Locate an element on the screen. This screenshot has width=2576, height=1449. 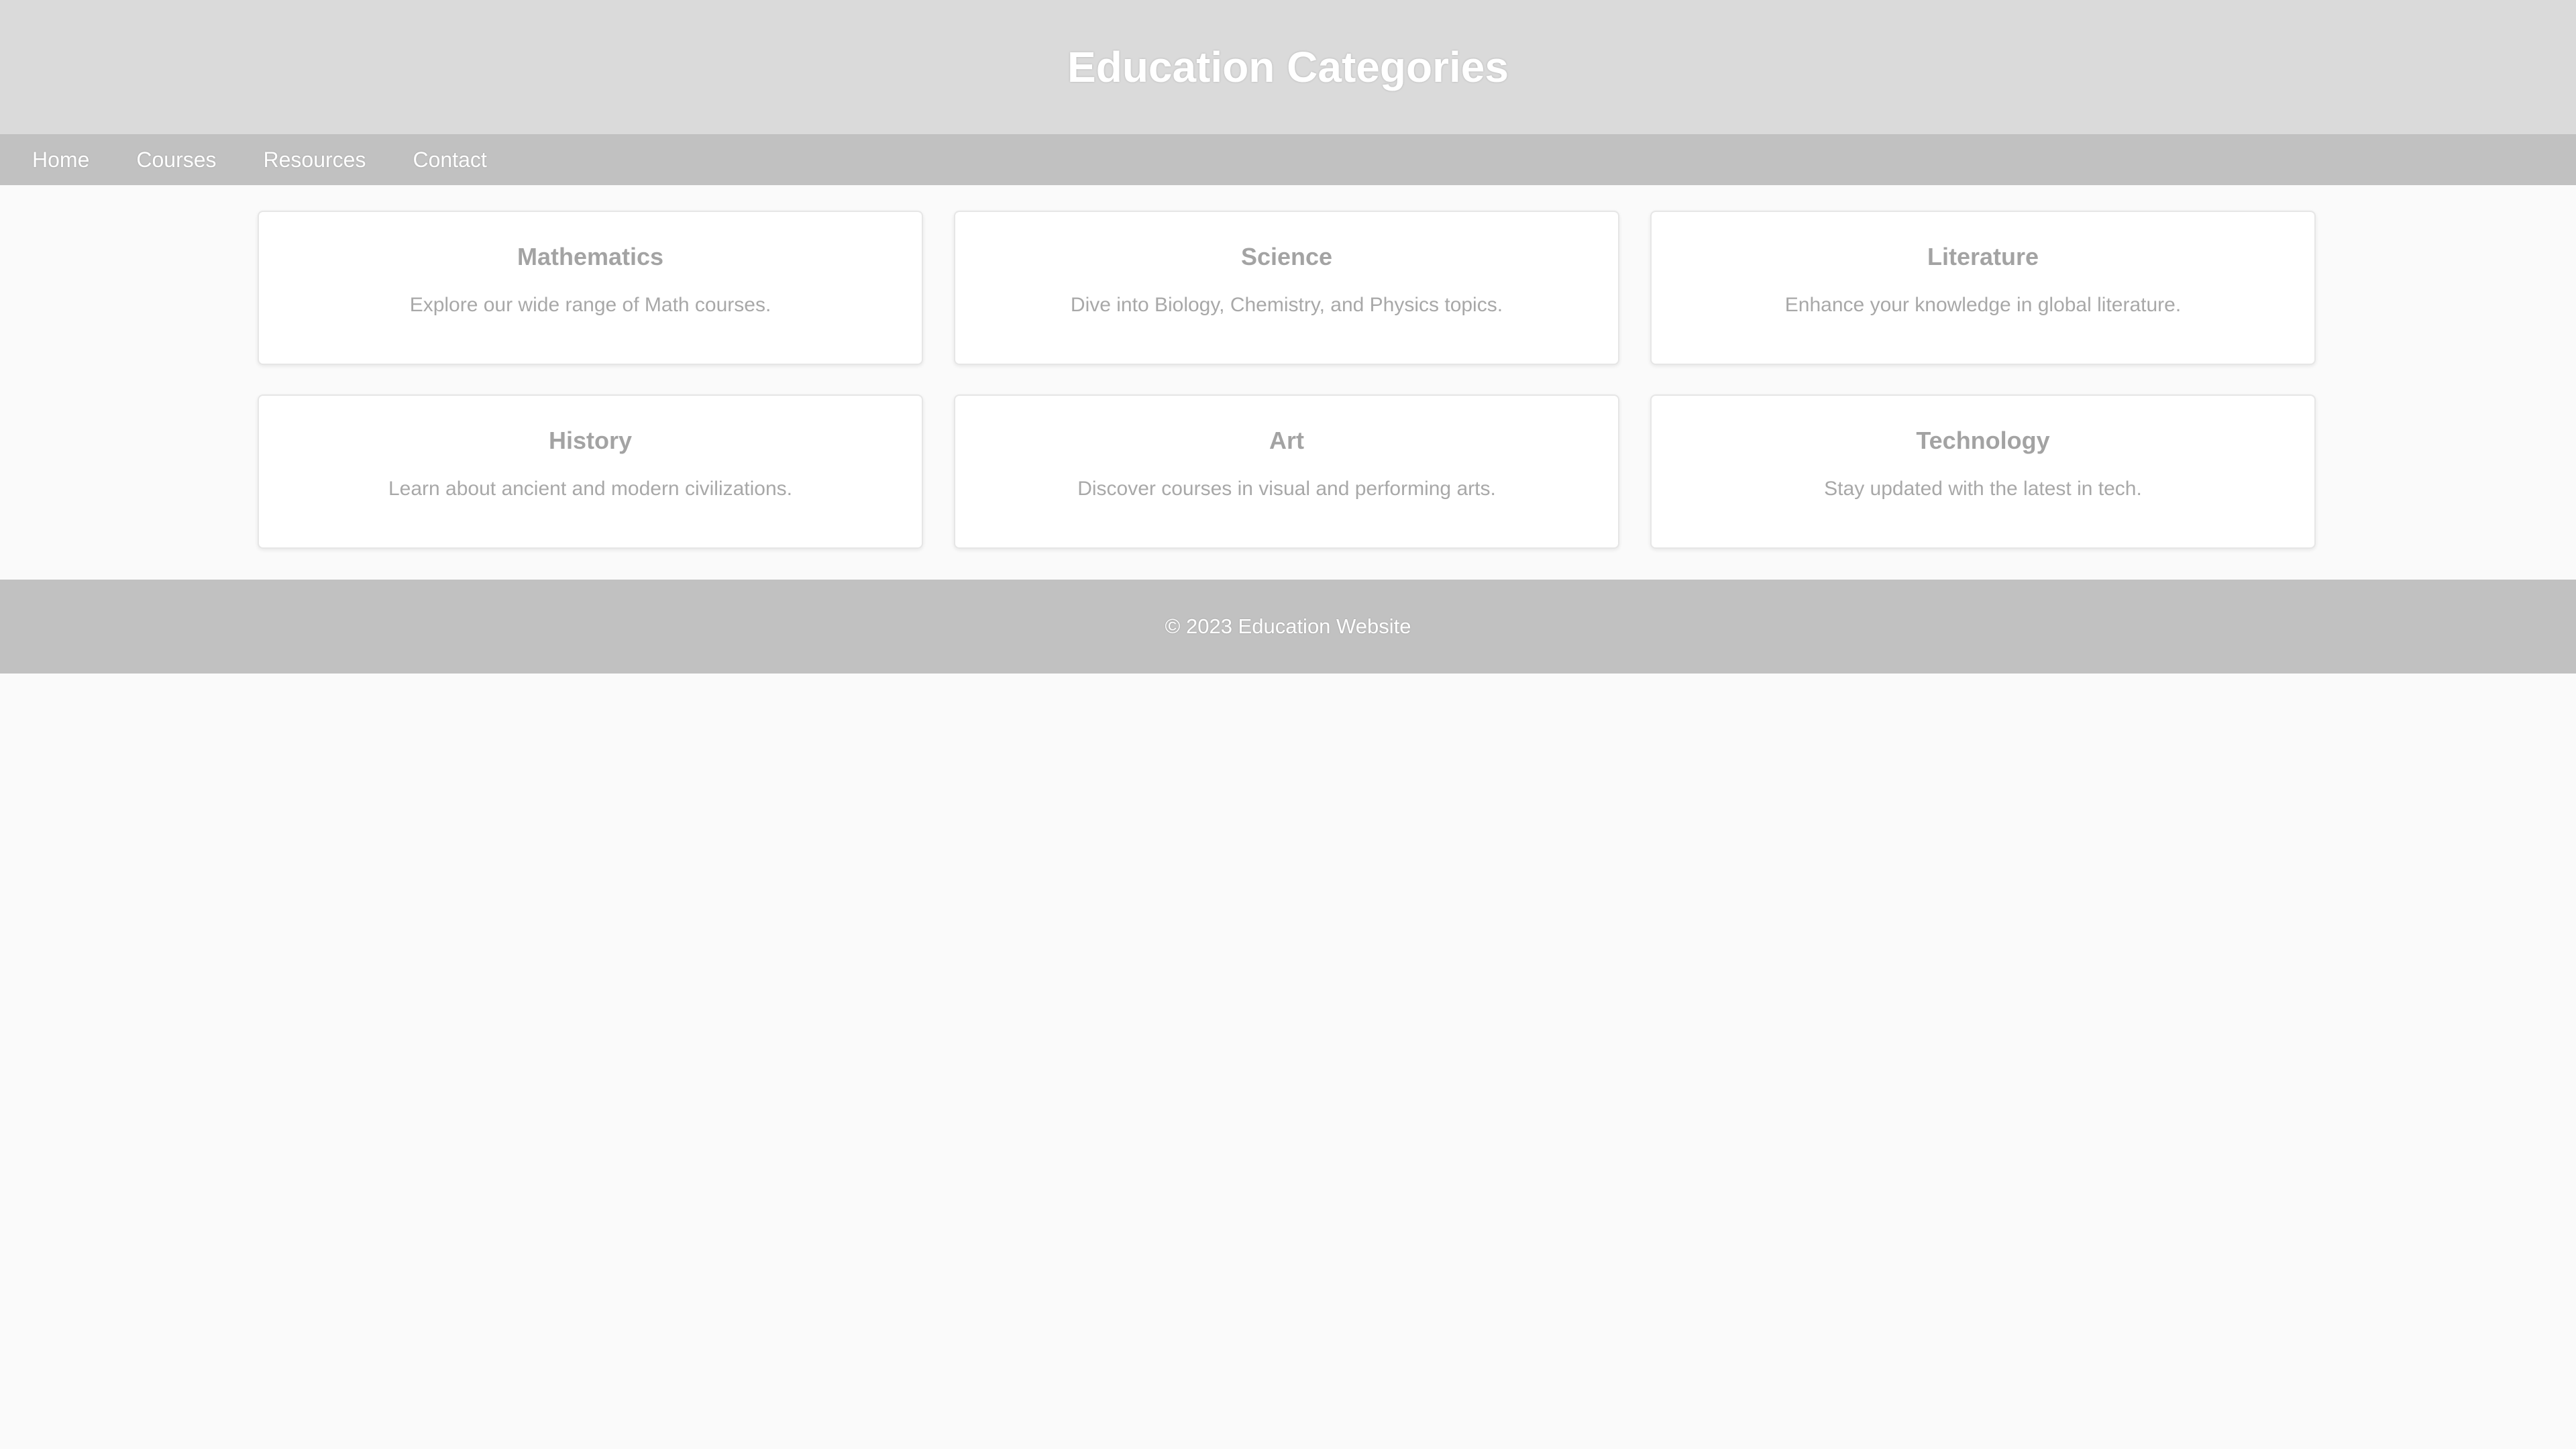
site-header: Education Categories is located at coordinates (1288, 67).